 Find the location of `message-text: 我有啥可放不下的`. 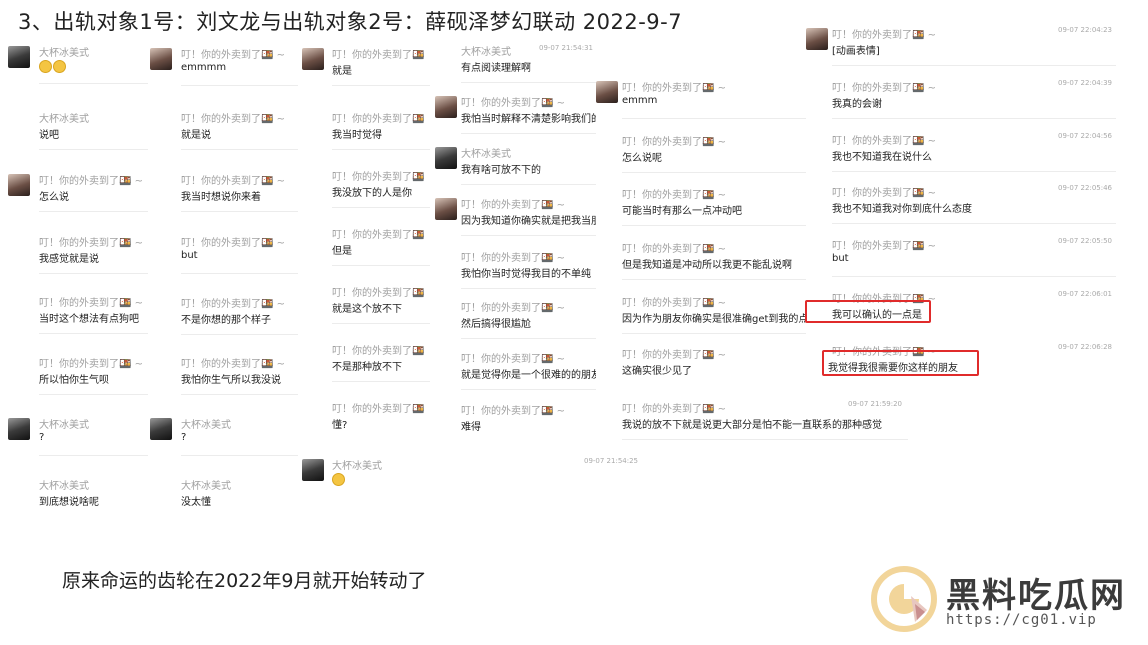

message-text: 我有啥可放不下的 is located at coordinates (501, 170).